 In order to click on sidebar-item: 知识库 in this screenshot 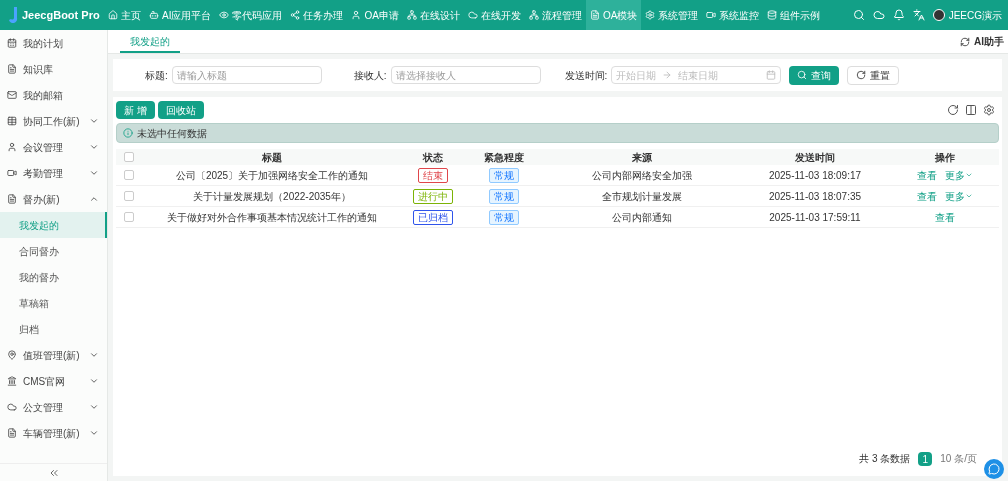, I will do `click(53, 69)`.